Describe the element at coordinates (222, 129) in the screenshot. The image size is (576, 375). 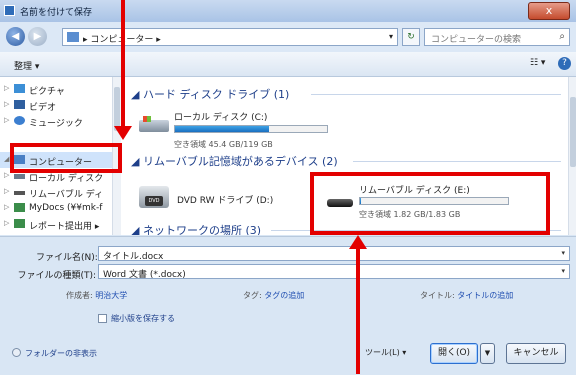
I see `drive-usage-fill` at that location.